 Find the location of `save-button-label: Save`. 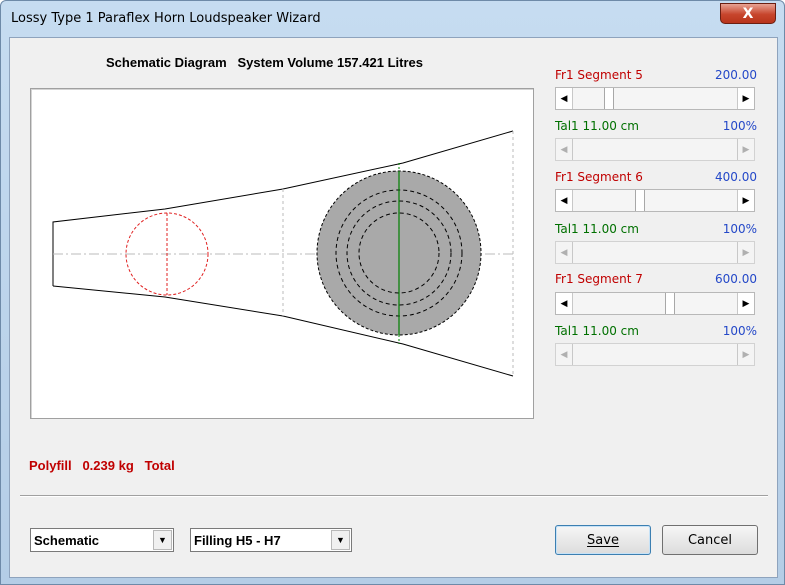

save-button-label: Save is located at coordinates (603, 540).